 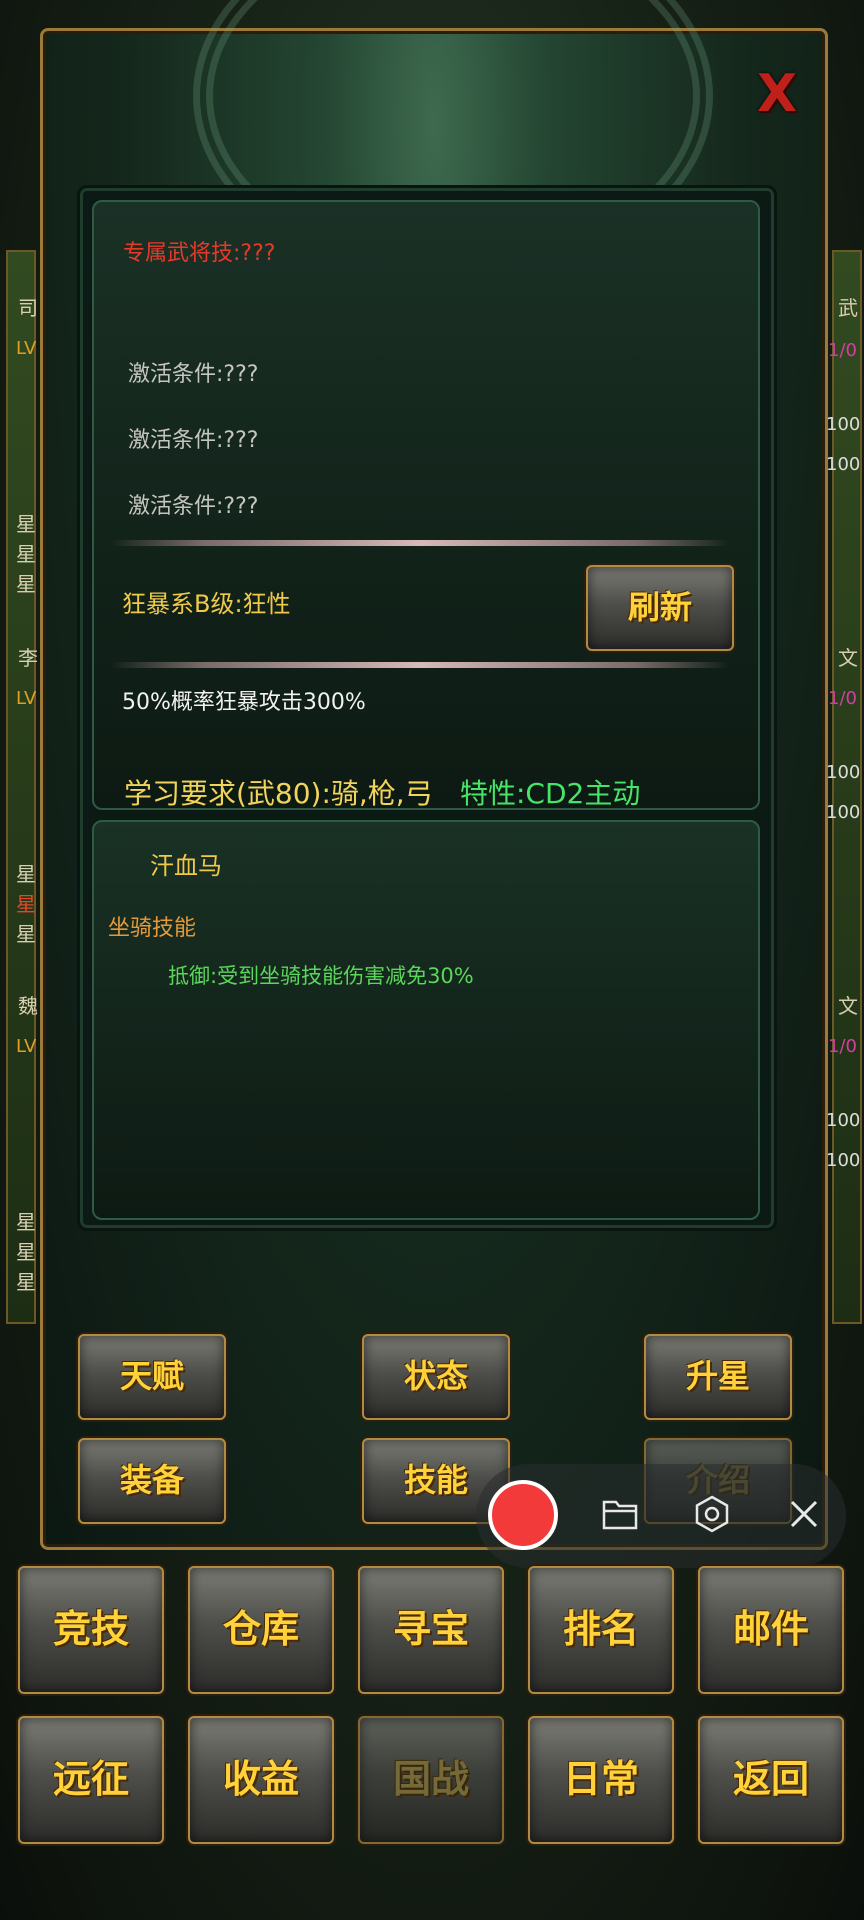 What do you see at coordinates (152, 1377) in the screenshot?
I see `talent-button: 天赋` at bounding box center [152, 1377].